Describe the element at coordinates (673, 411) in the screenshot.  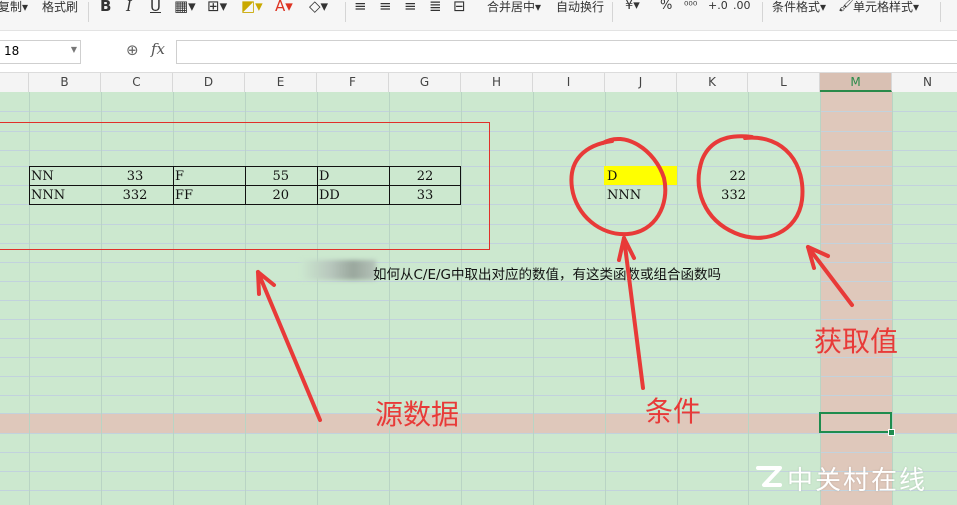
I see `condition-label: 条件` at that location.